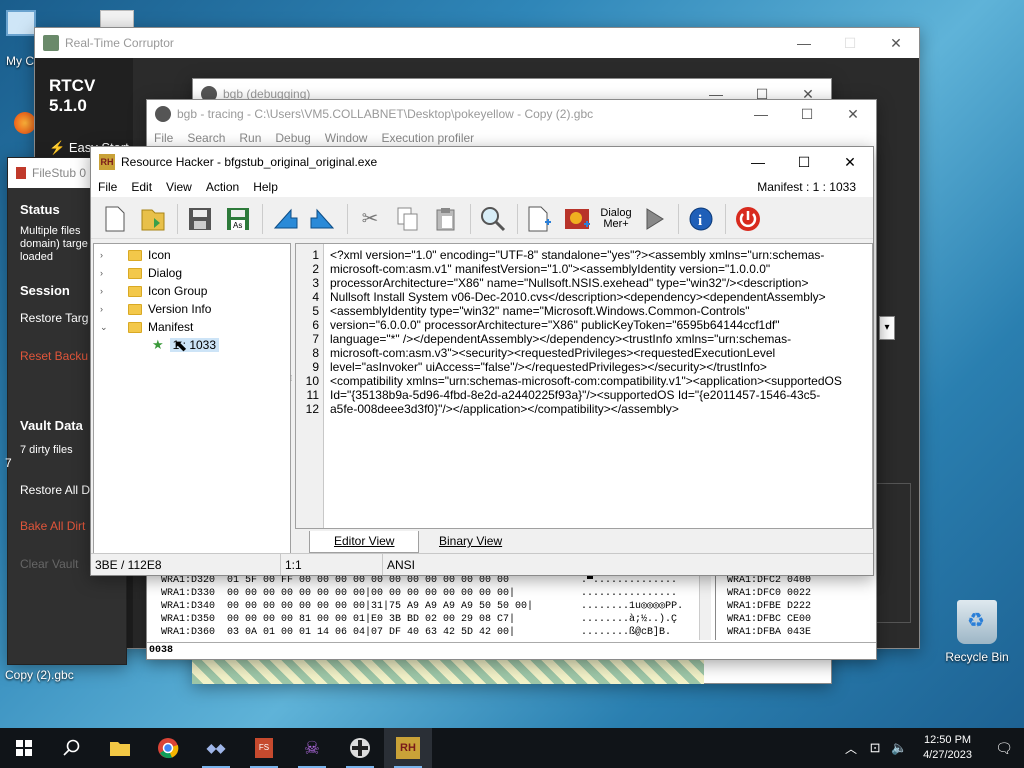 Image resolution: width=1024 pixels, height=768 pixels. Describe the element at coordinates (141, 187) in the screenshot. I see `menu-edit: Edit` at that location.